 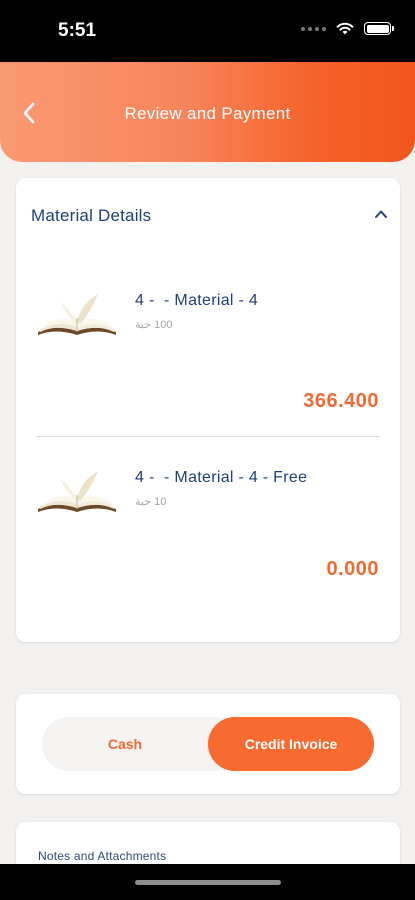 I want to click on header: Review and Payment, so click(x=207, y=112).